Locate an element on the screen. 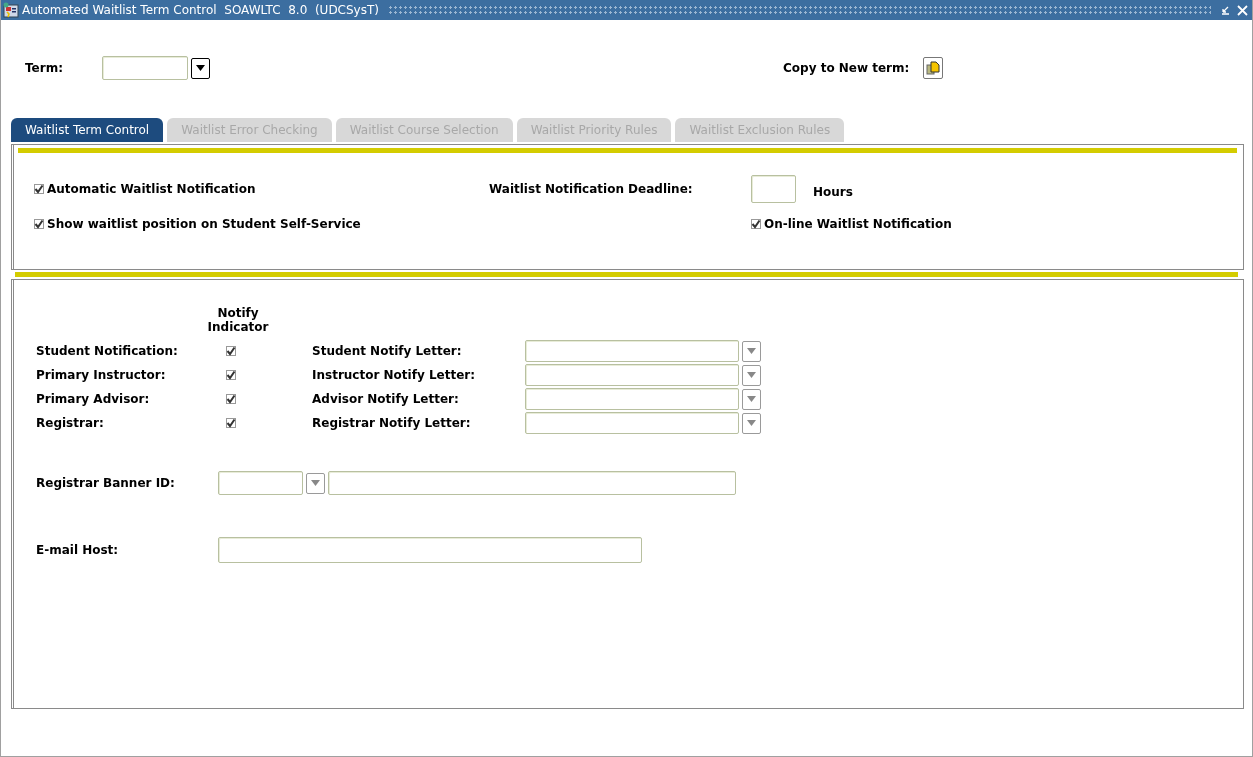 The image size is (1253, 757). checkbox-label: On-line Waitlist Notification is located at coordinates (858, 224).